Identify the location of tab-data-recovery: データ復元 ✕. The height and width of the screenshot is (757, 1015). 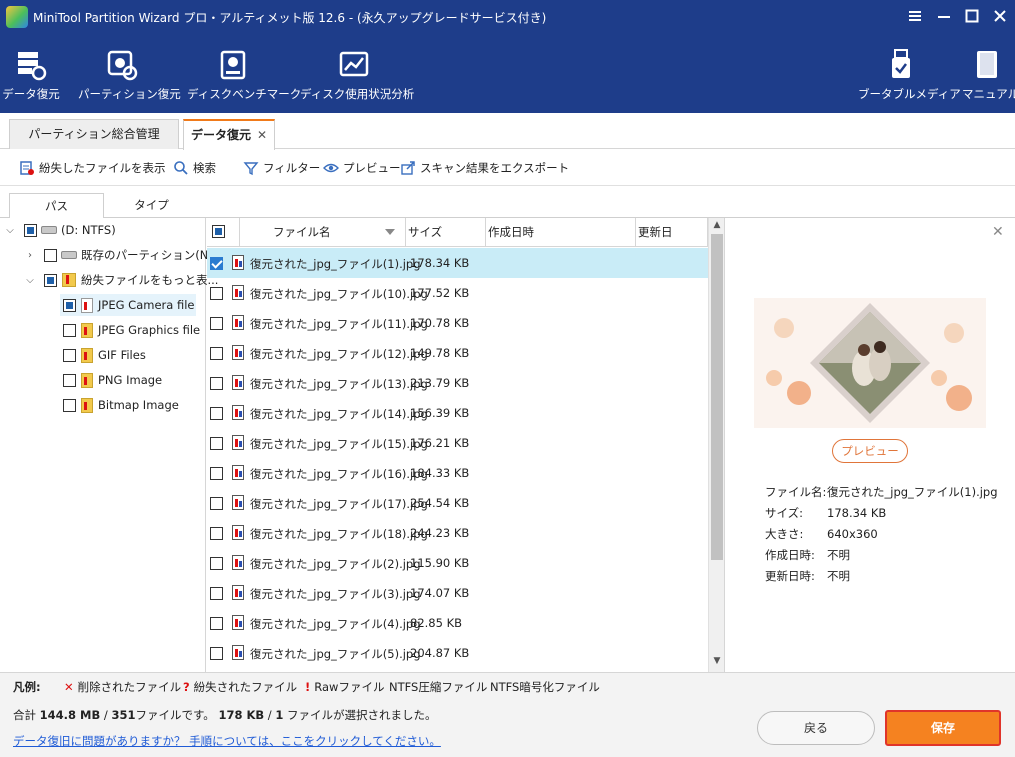
(229, 134).